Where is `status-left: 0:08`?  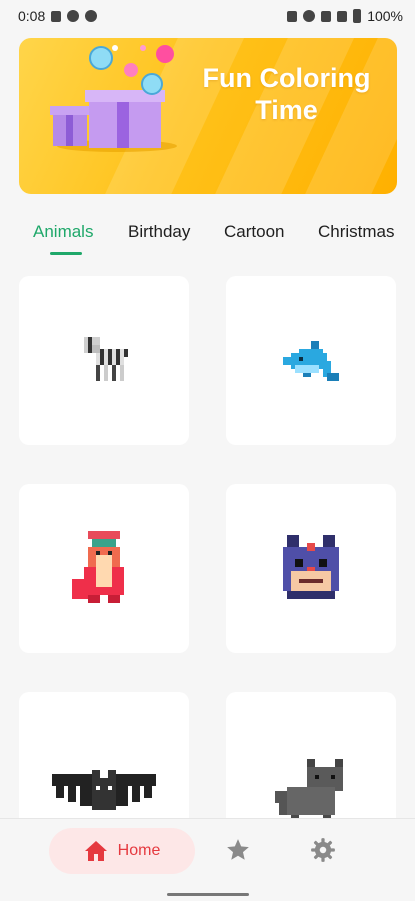
status-left: 0:08 is located at coordinates (58, 16).